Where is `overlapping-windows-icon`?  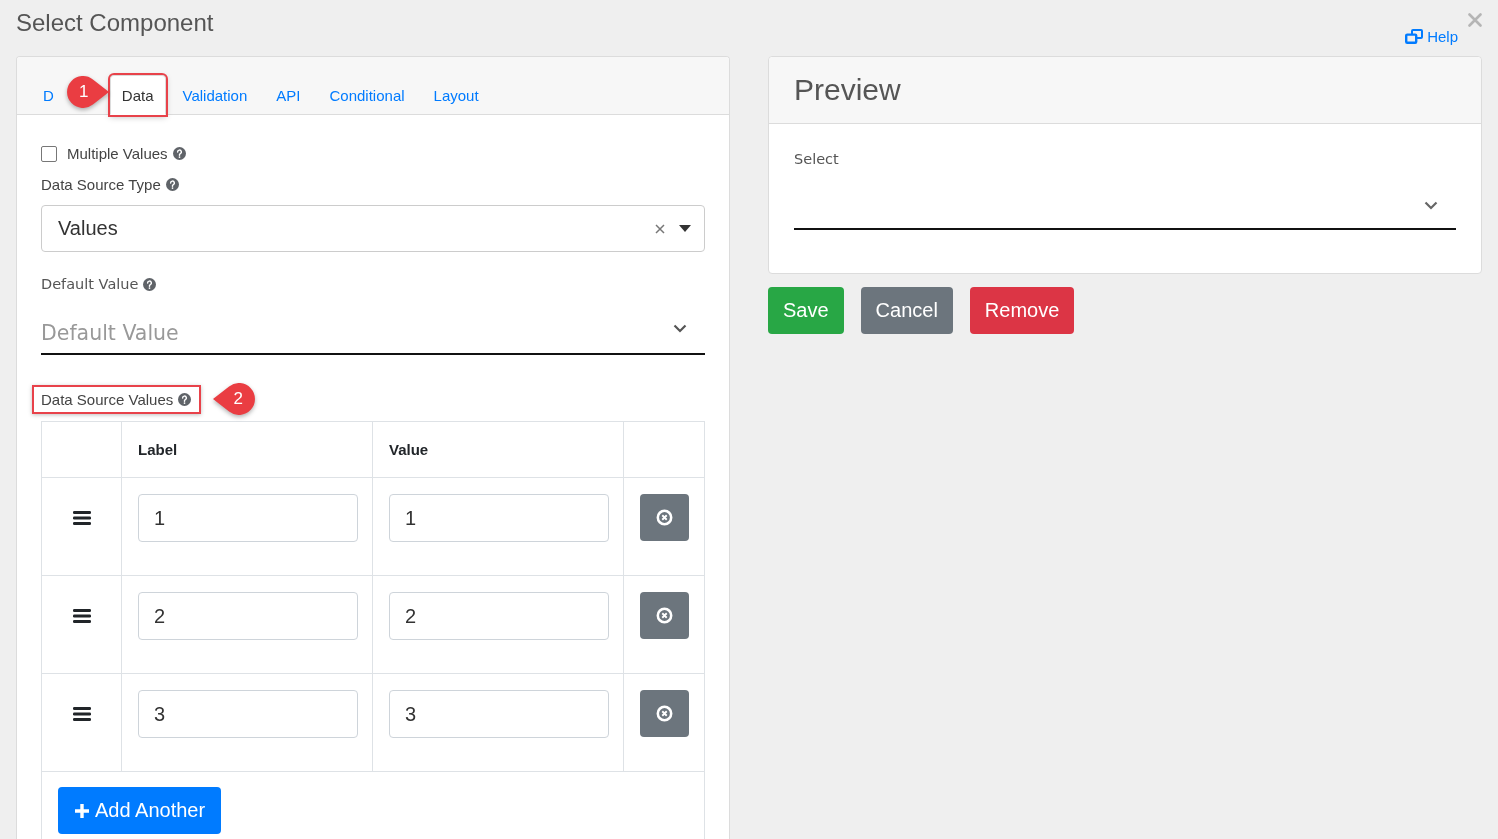
overlapping-windows-icon is located at coordinates (1414, 36).